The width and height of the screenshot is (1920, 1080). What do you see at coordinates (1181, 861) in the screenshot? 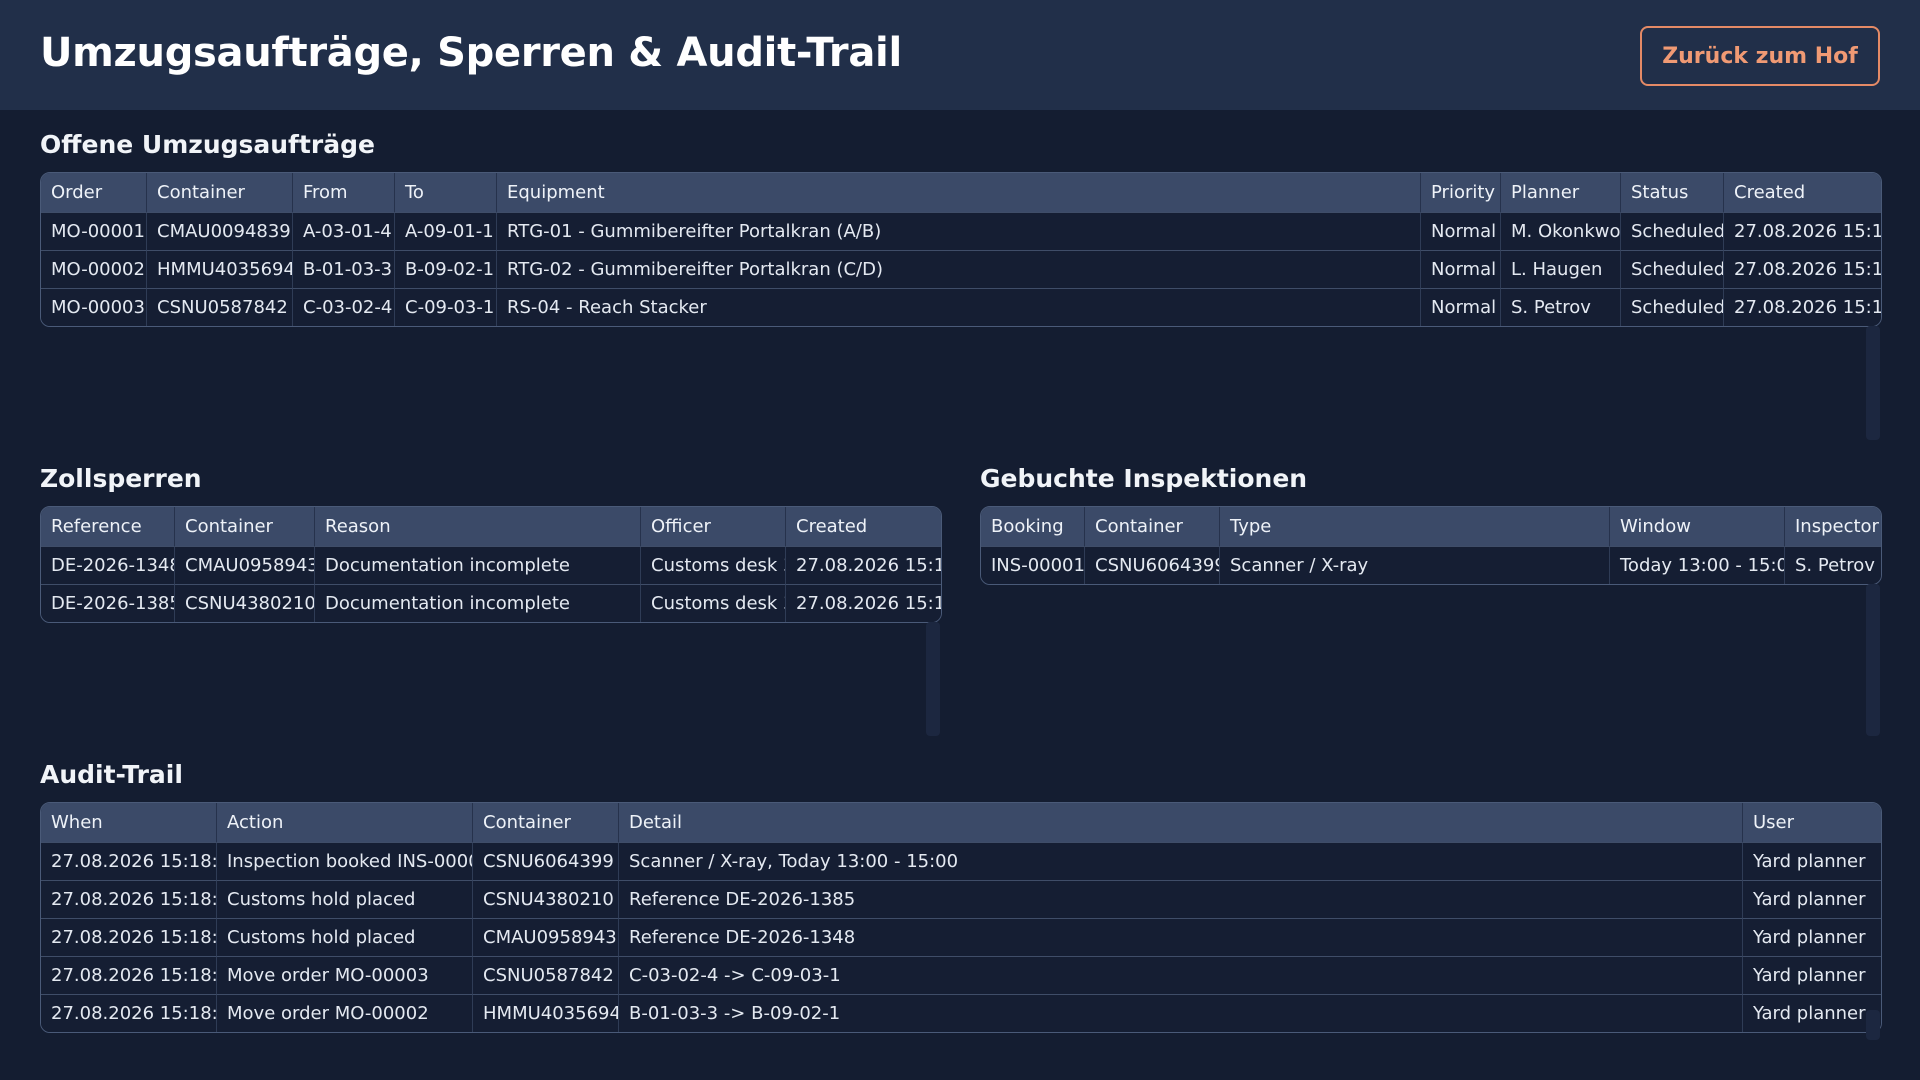
I see `cell-detail: Scanner / X-ray, Today 13:00 - 15:00` at bounding box center [1181, 861].